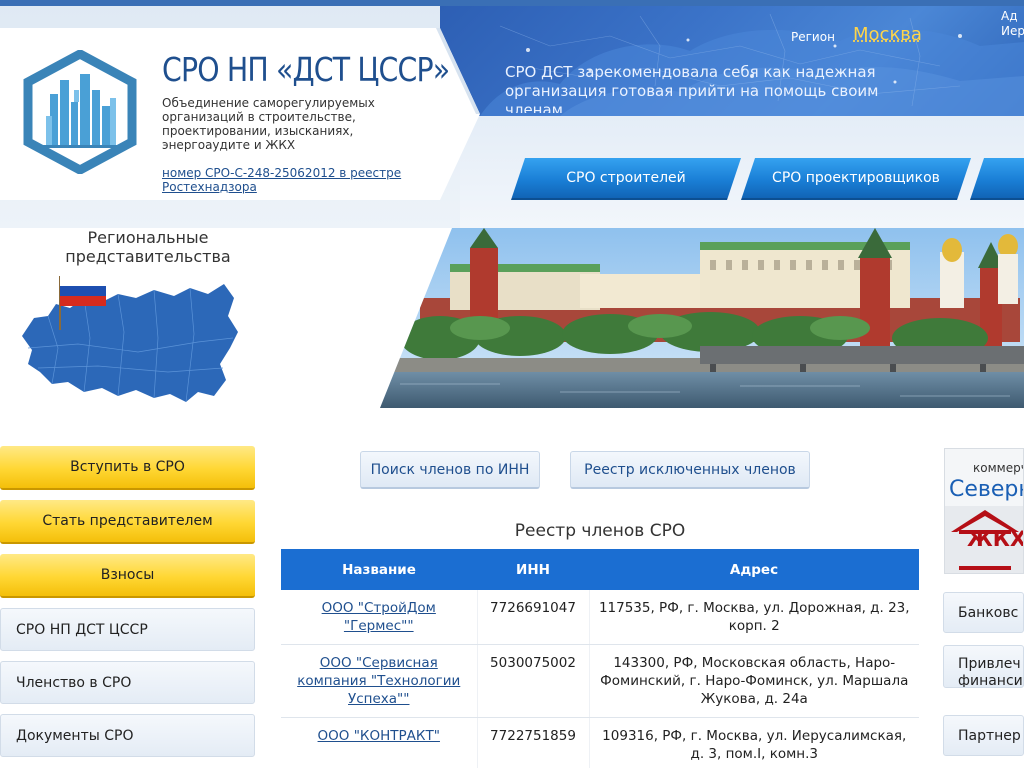 The height and width of the screenshot is (768, 1024). I want to click on column-header: ИНН, so click(533, 569).